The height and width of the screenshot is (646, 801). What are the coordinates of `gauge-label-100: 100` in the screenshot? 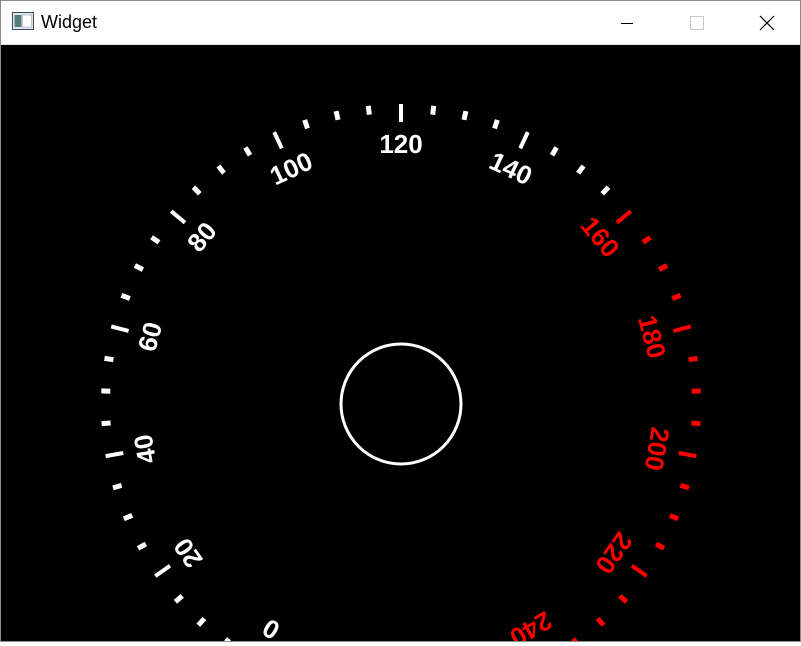 It's located at (291, 169).